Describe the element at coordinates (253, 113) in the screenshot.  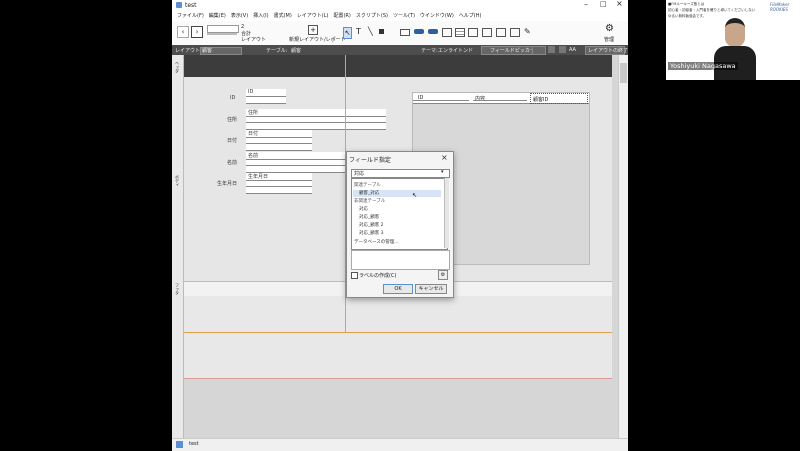
I see `field-address-name: 住所` at that location.